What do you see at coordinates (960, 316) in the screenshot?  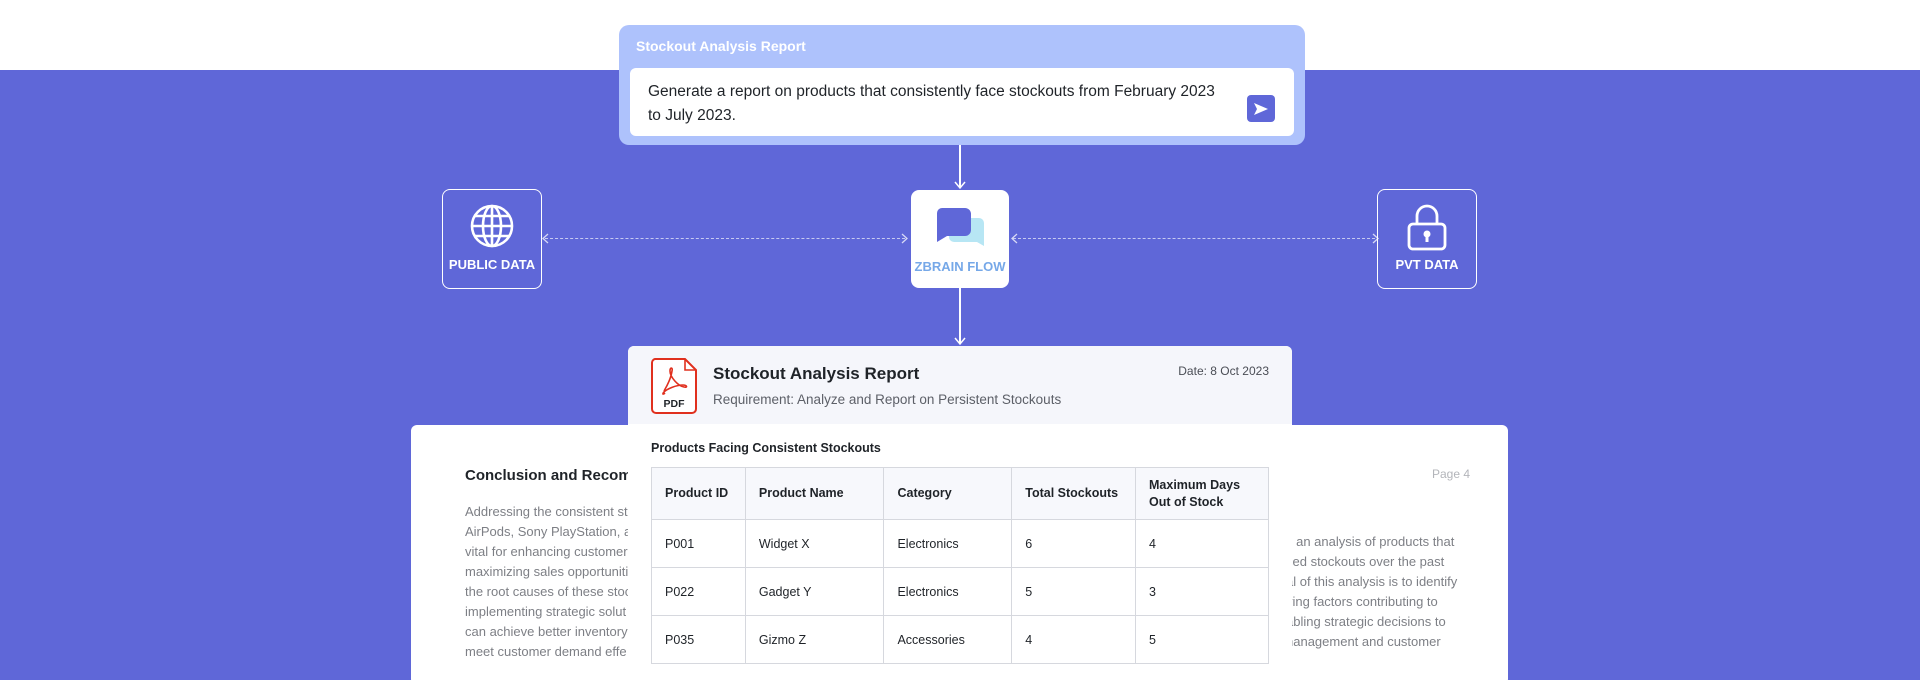 I see `connector-flow-to-report` at bounding box center [960, 316].